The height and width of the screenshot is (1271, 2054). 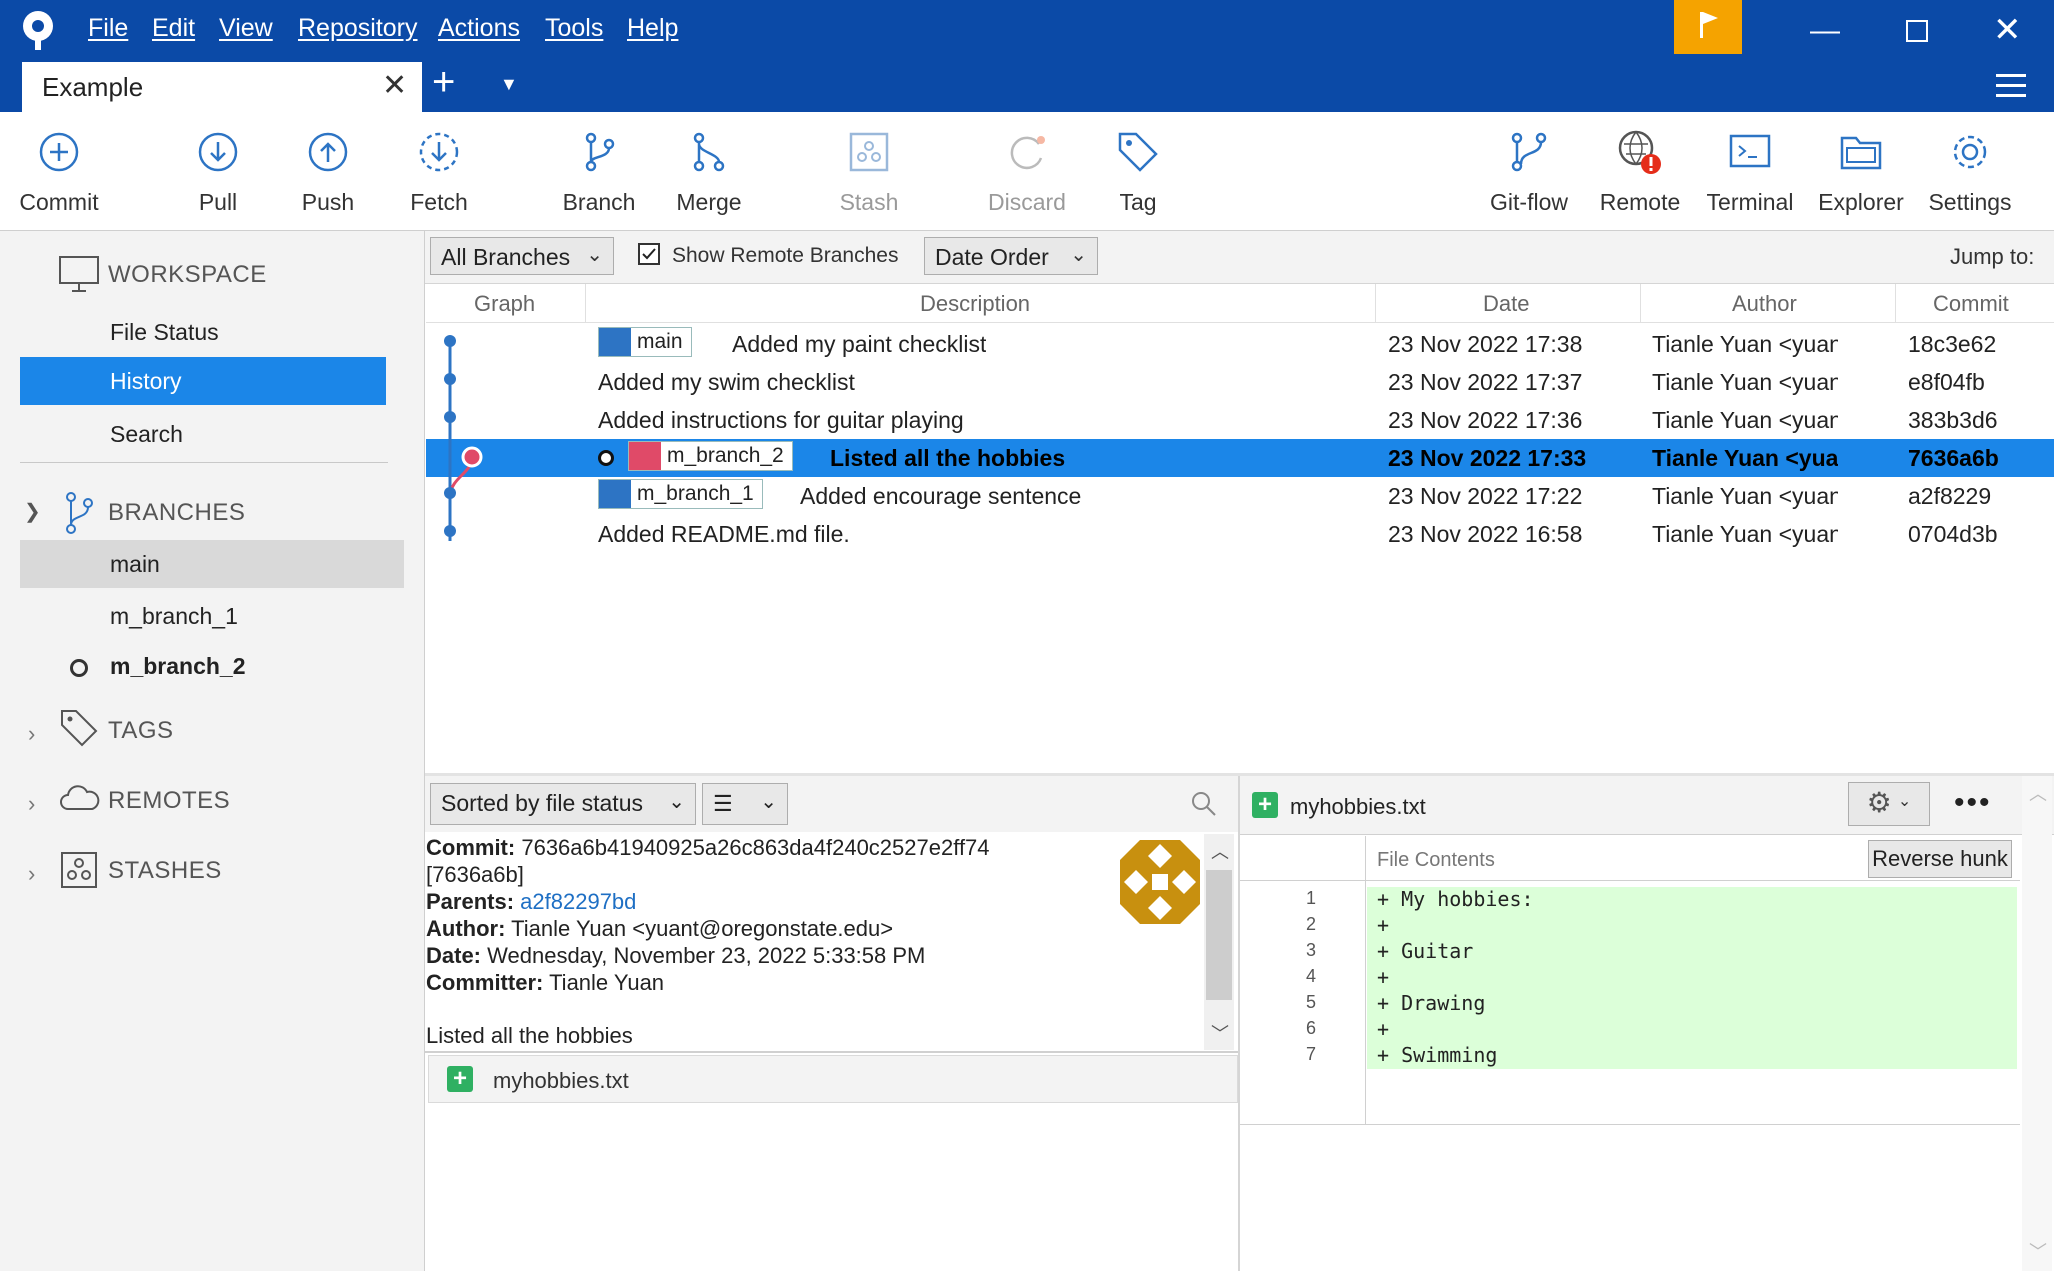 What do you see at coordinates (1970, 173) in the screenshot?
I see `settings-button: Settings` at bounding box center [1970, 173].